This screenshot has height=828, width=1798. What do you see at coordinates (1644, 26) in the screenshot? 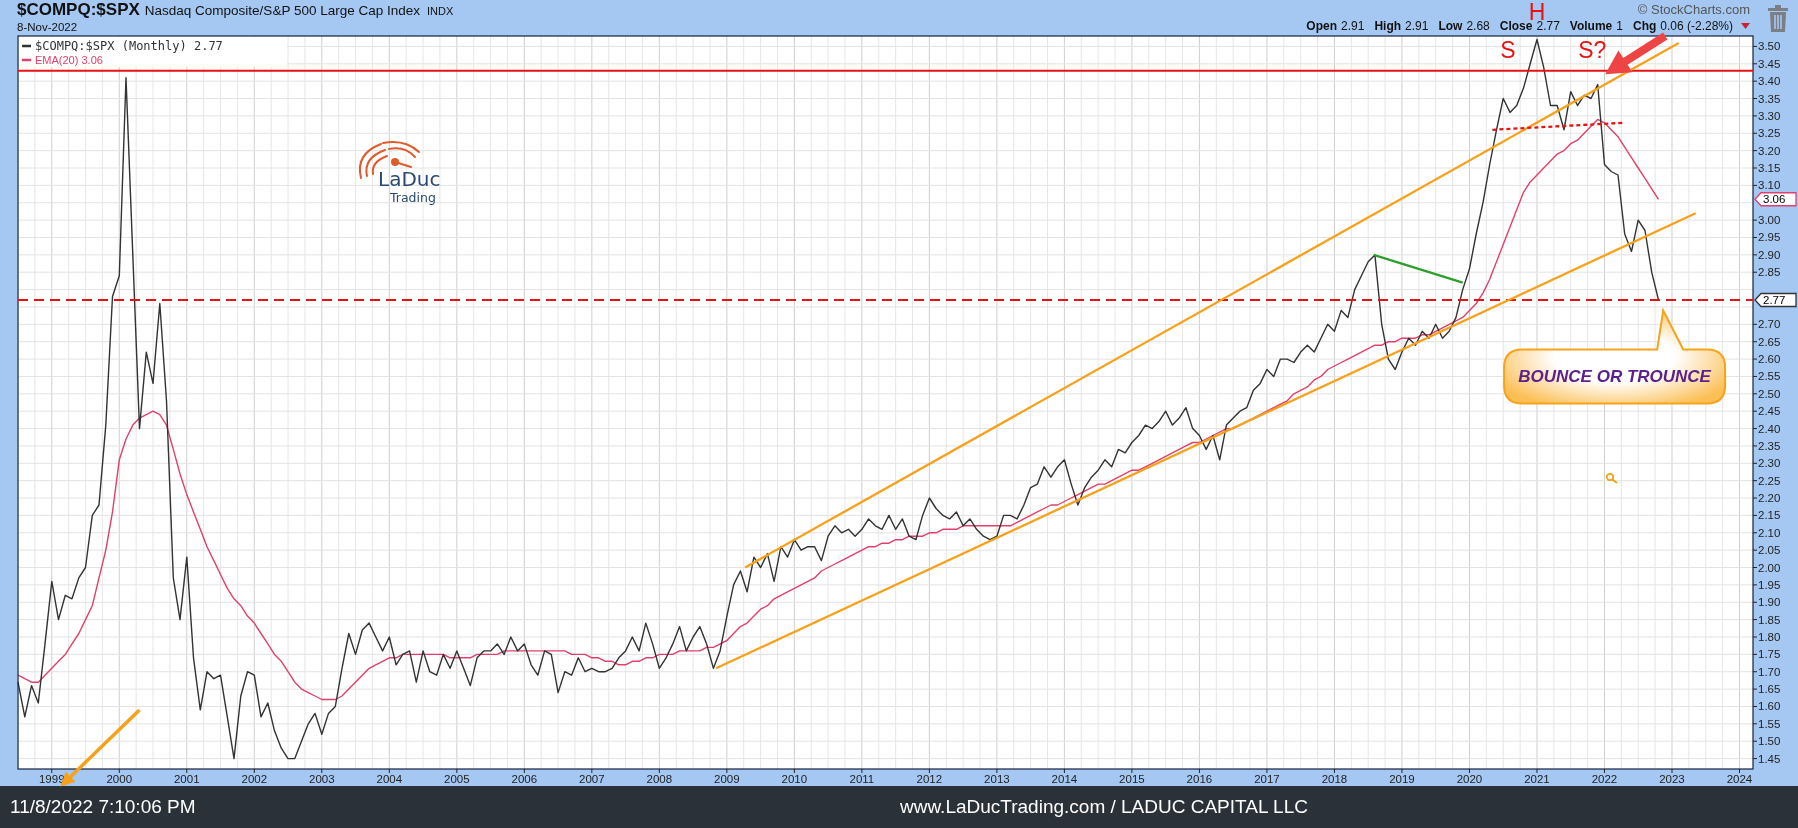
I see `quote-label: Chg` at bounding box center [1644, 26].